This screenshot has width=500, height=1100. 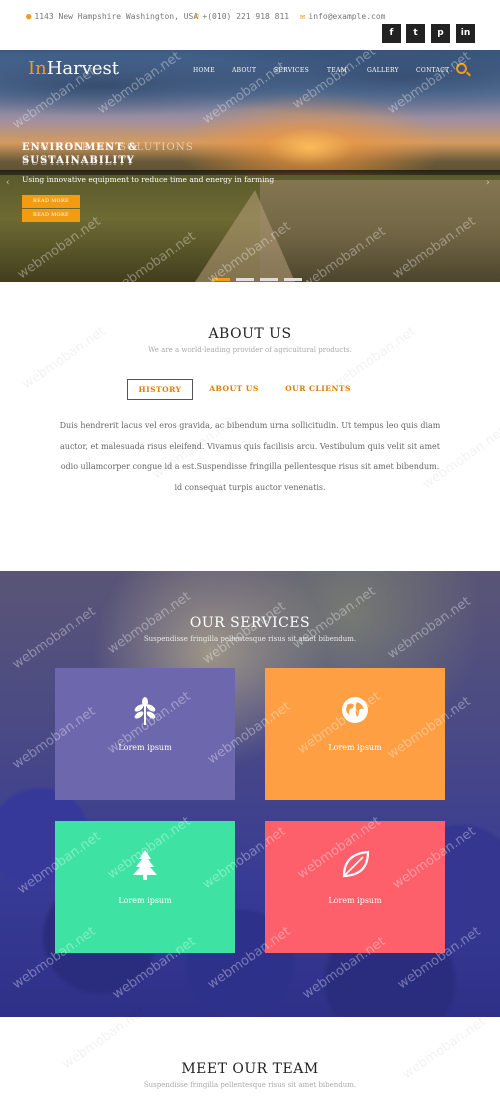 What do you see at coordinates (250, 623) in the screenshot?
I see `services-title: OUR SERVICES` at bounding box center [250, 623].